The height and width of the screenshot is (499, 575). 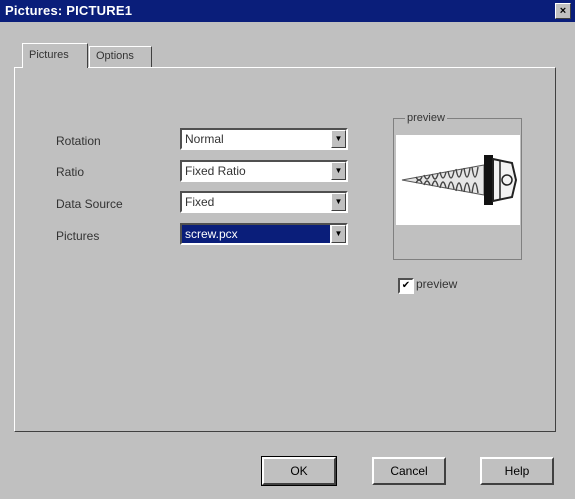 What do you see at coordinates (436, 284) in the screenshot?
I see `preview-checkbox-label: preview` at bounding box center [436, 284].